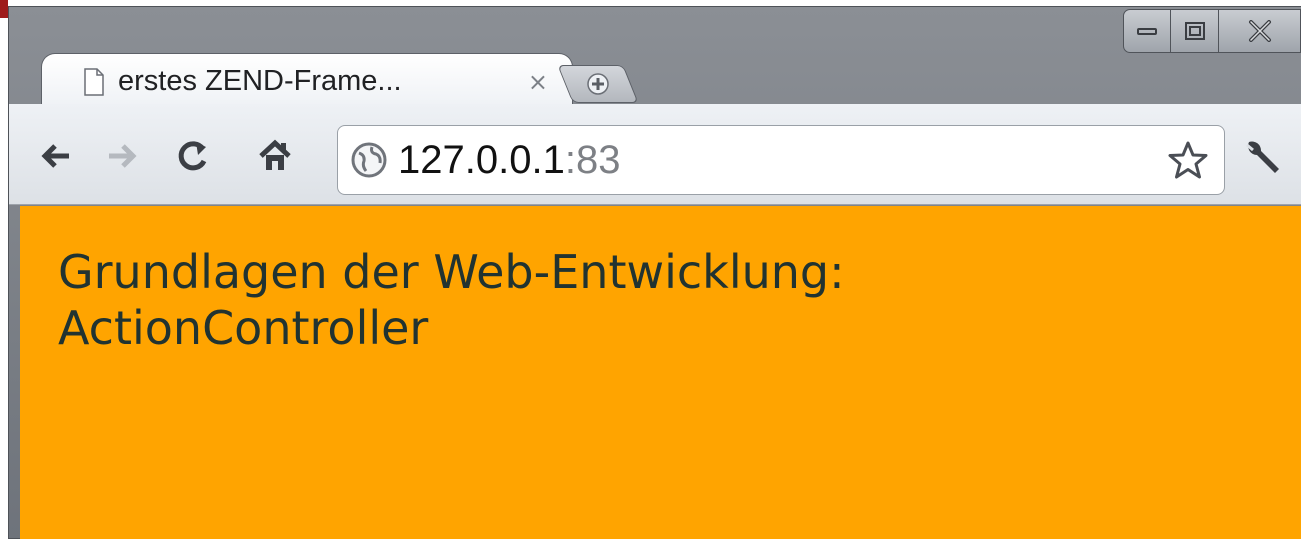 This screenshot has height=545, width=1301. I want to click on address-bar: 127.0.0.1:83, so click(781, 160).